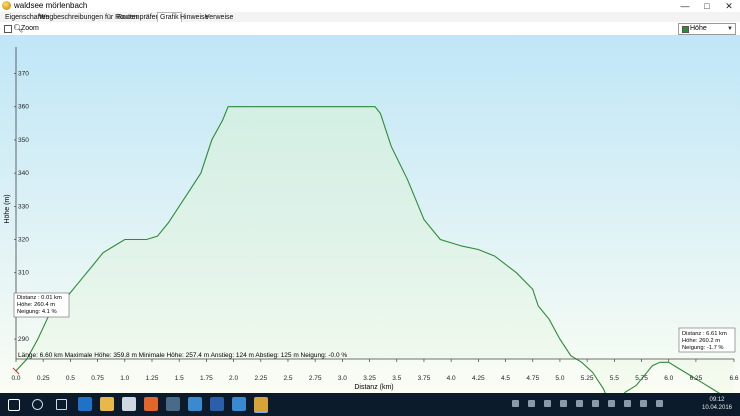 The height and width of the screenshot is (416, 740). I want to click on minimize-button: —, so click(685, 6).